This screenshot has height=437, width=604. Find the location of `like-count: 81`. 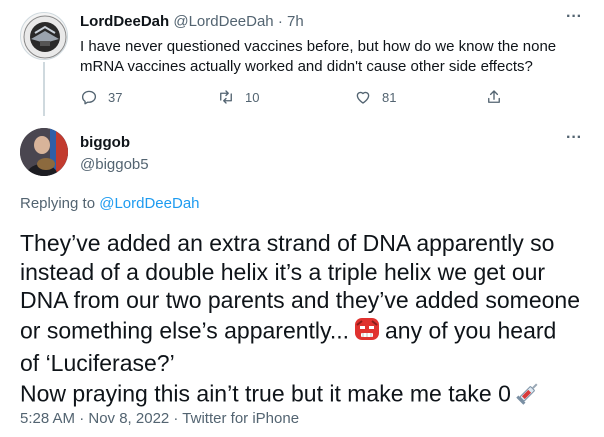

like-count: 81 is located at coordinates (389, 97).